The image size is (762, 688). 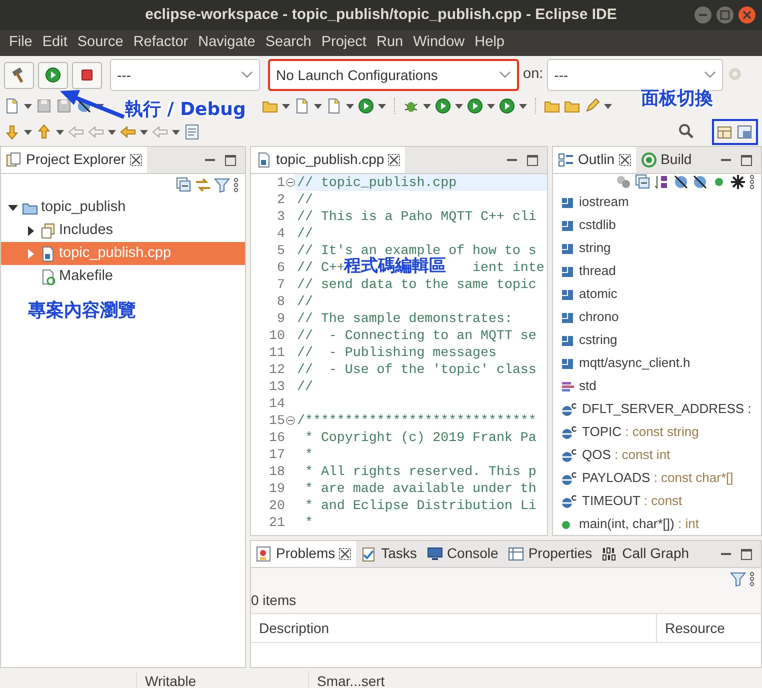 What do you see at coordinates (599, 316) in the screenshot?
I see `outline-item: chrono` at bounding box center [599, 316].